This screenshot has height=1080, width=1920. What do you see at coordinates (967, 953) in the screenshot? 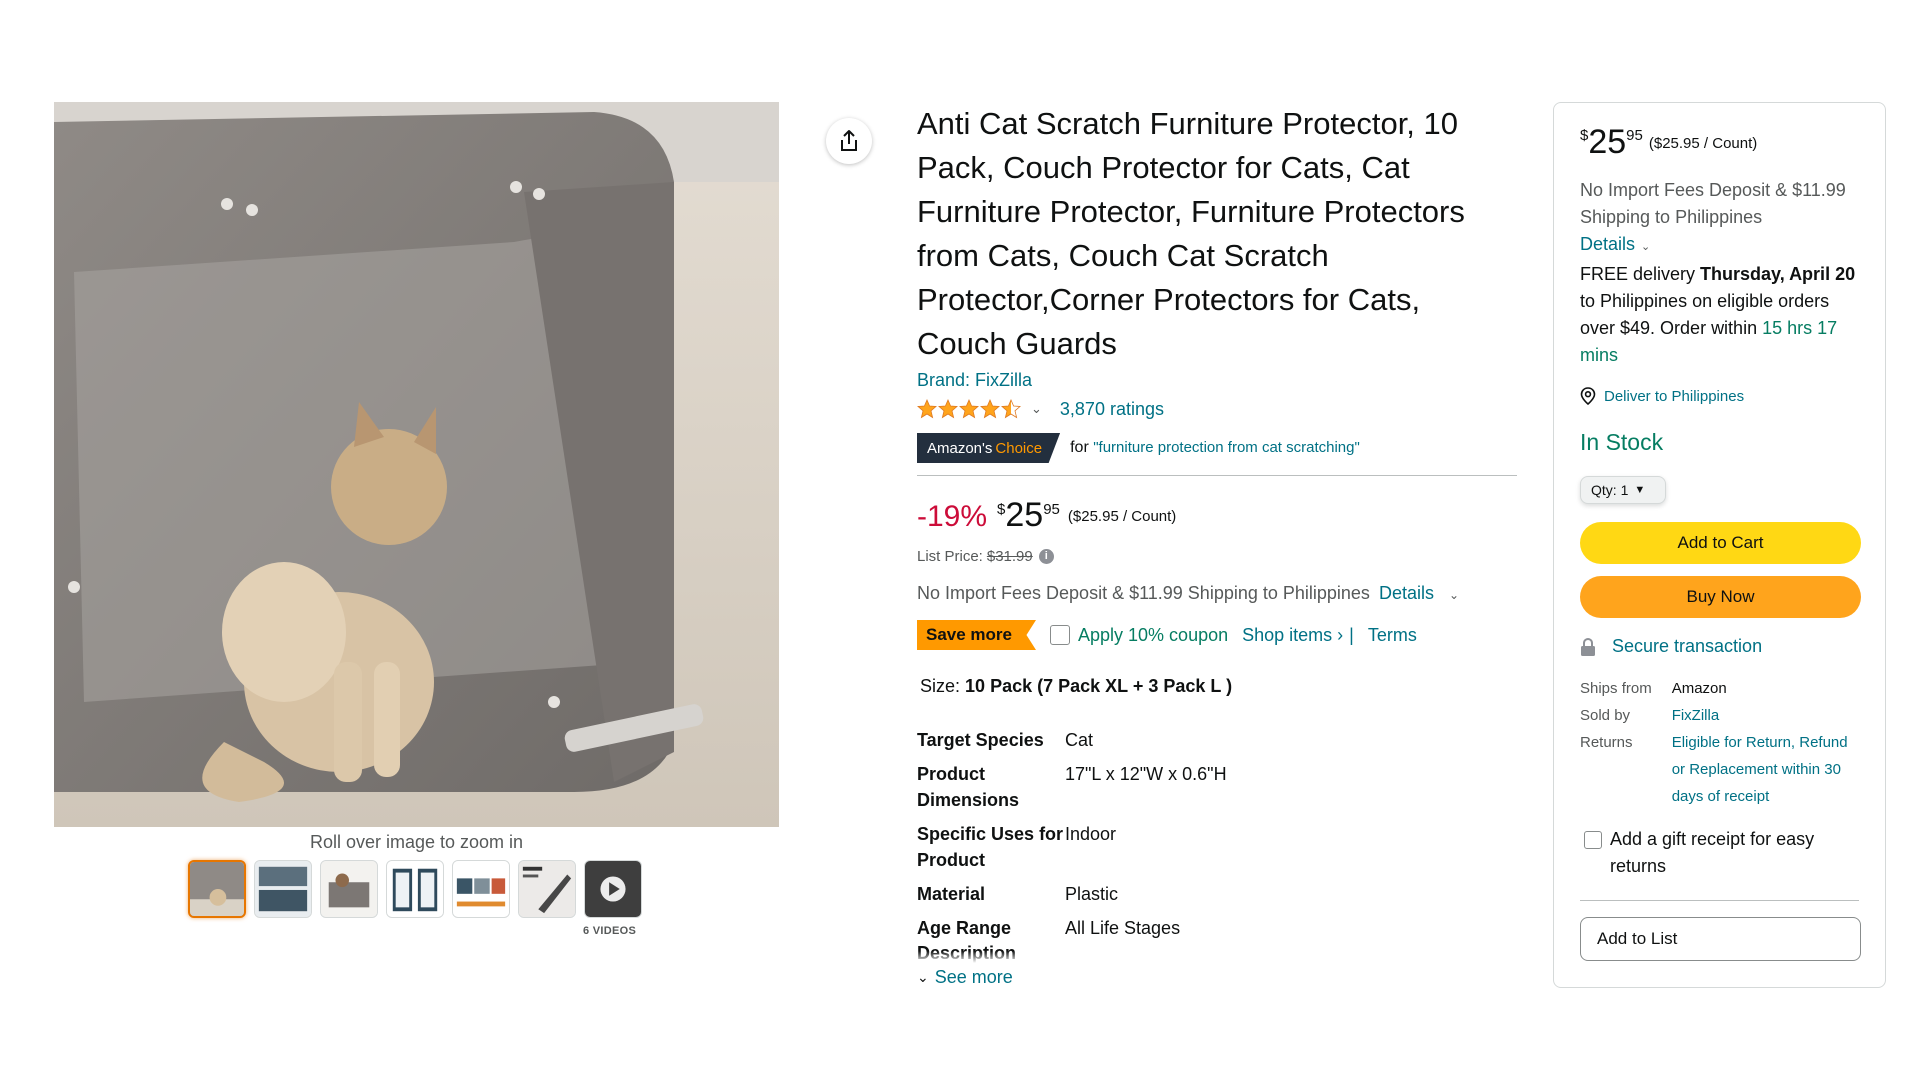
I see `spec-key-truncated: Description` at bounding box center [967, 953].